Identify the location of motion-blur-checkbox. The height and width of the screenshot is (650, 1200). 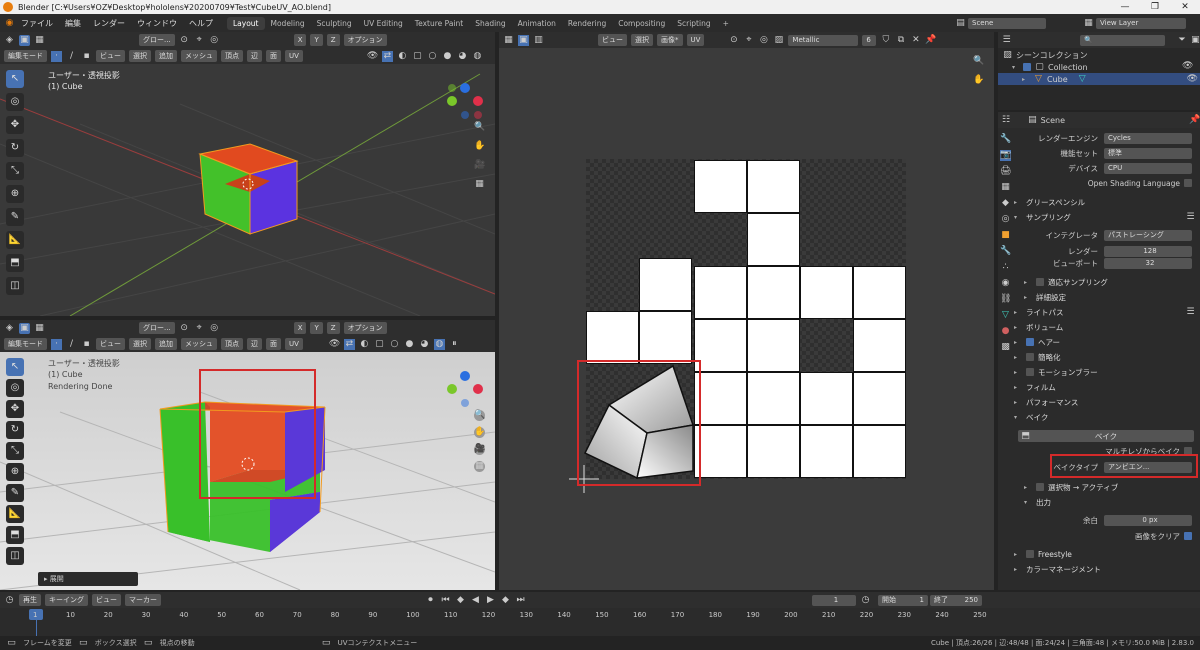
(1030, 372).